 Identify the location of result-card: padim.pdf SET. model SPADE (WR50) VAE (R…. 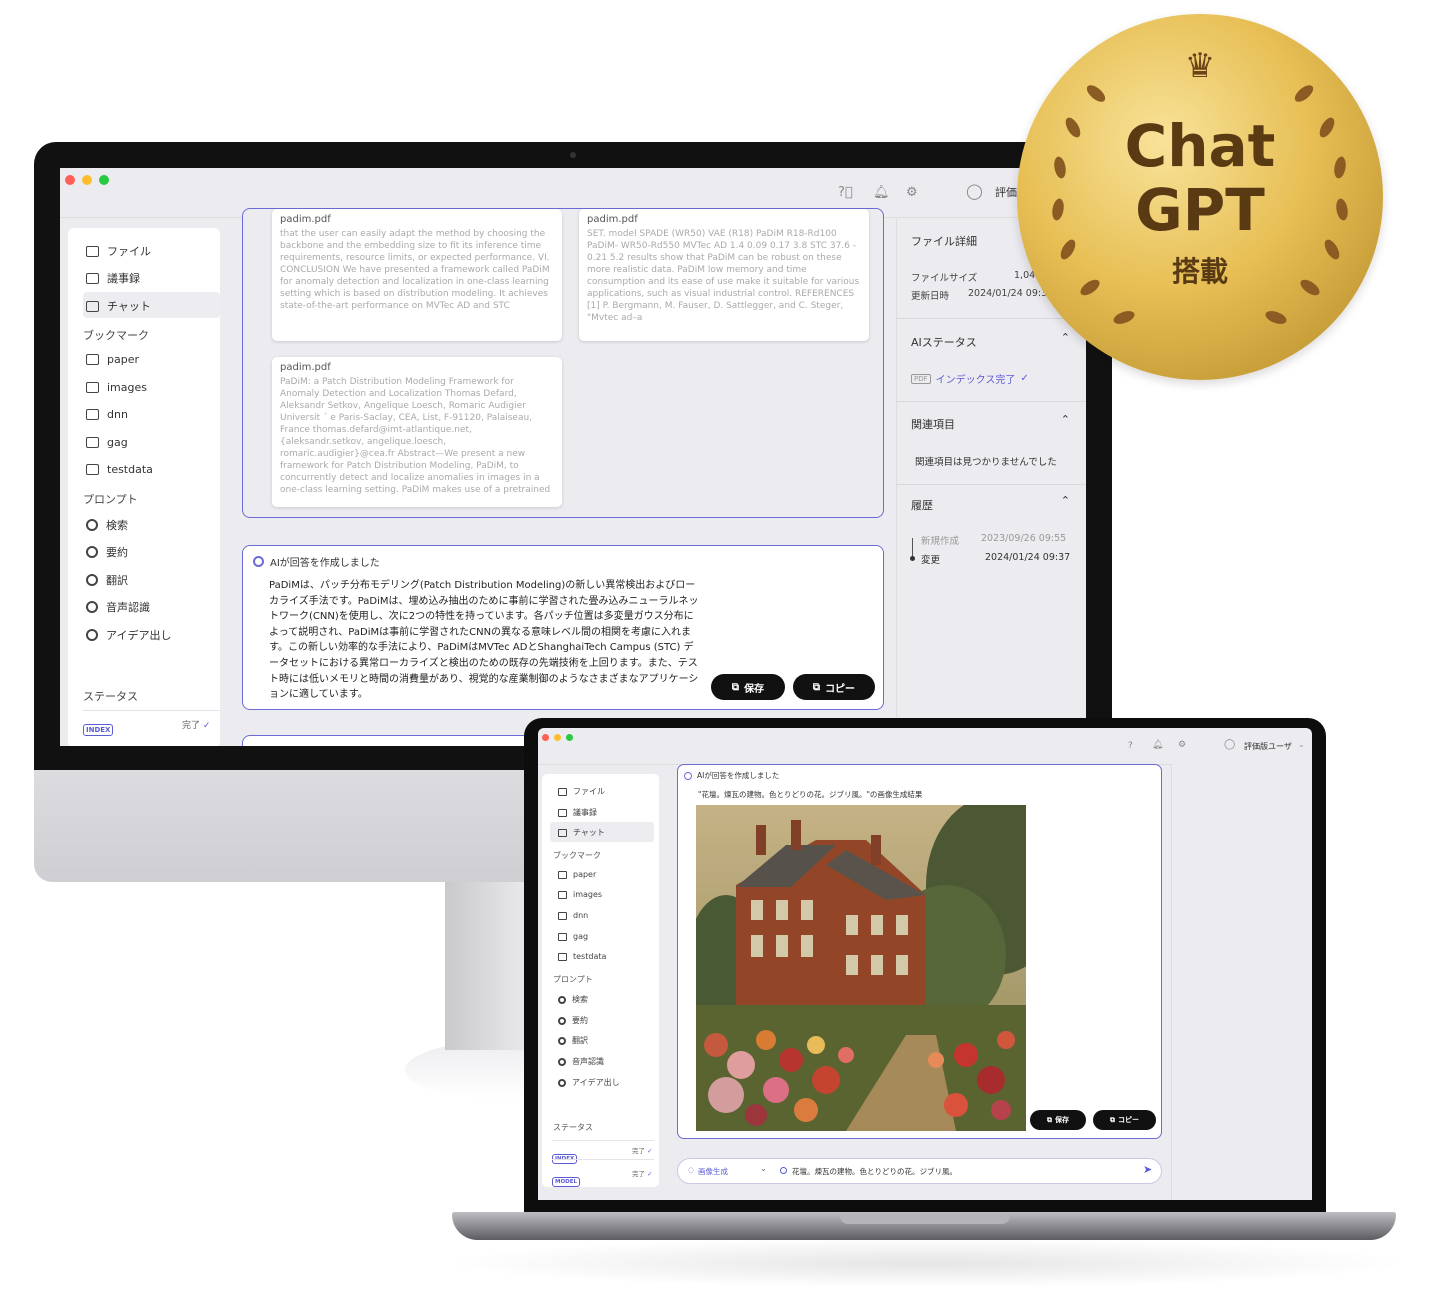
(724, 275).